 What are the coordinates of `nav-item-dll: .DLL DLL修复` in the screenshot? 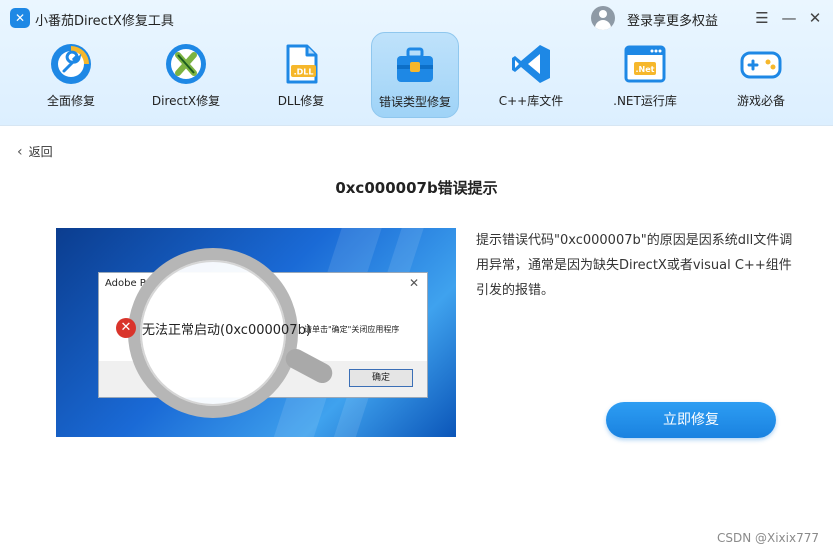 It's located at (301, 75).